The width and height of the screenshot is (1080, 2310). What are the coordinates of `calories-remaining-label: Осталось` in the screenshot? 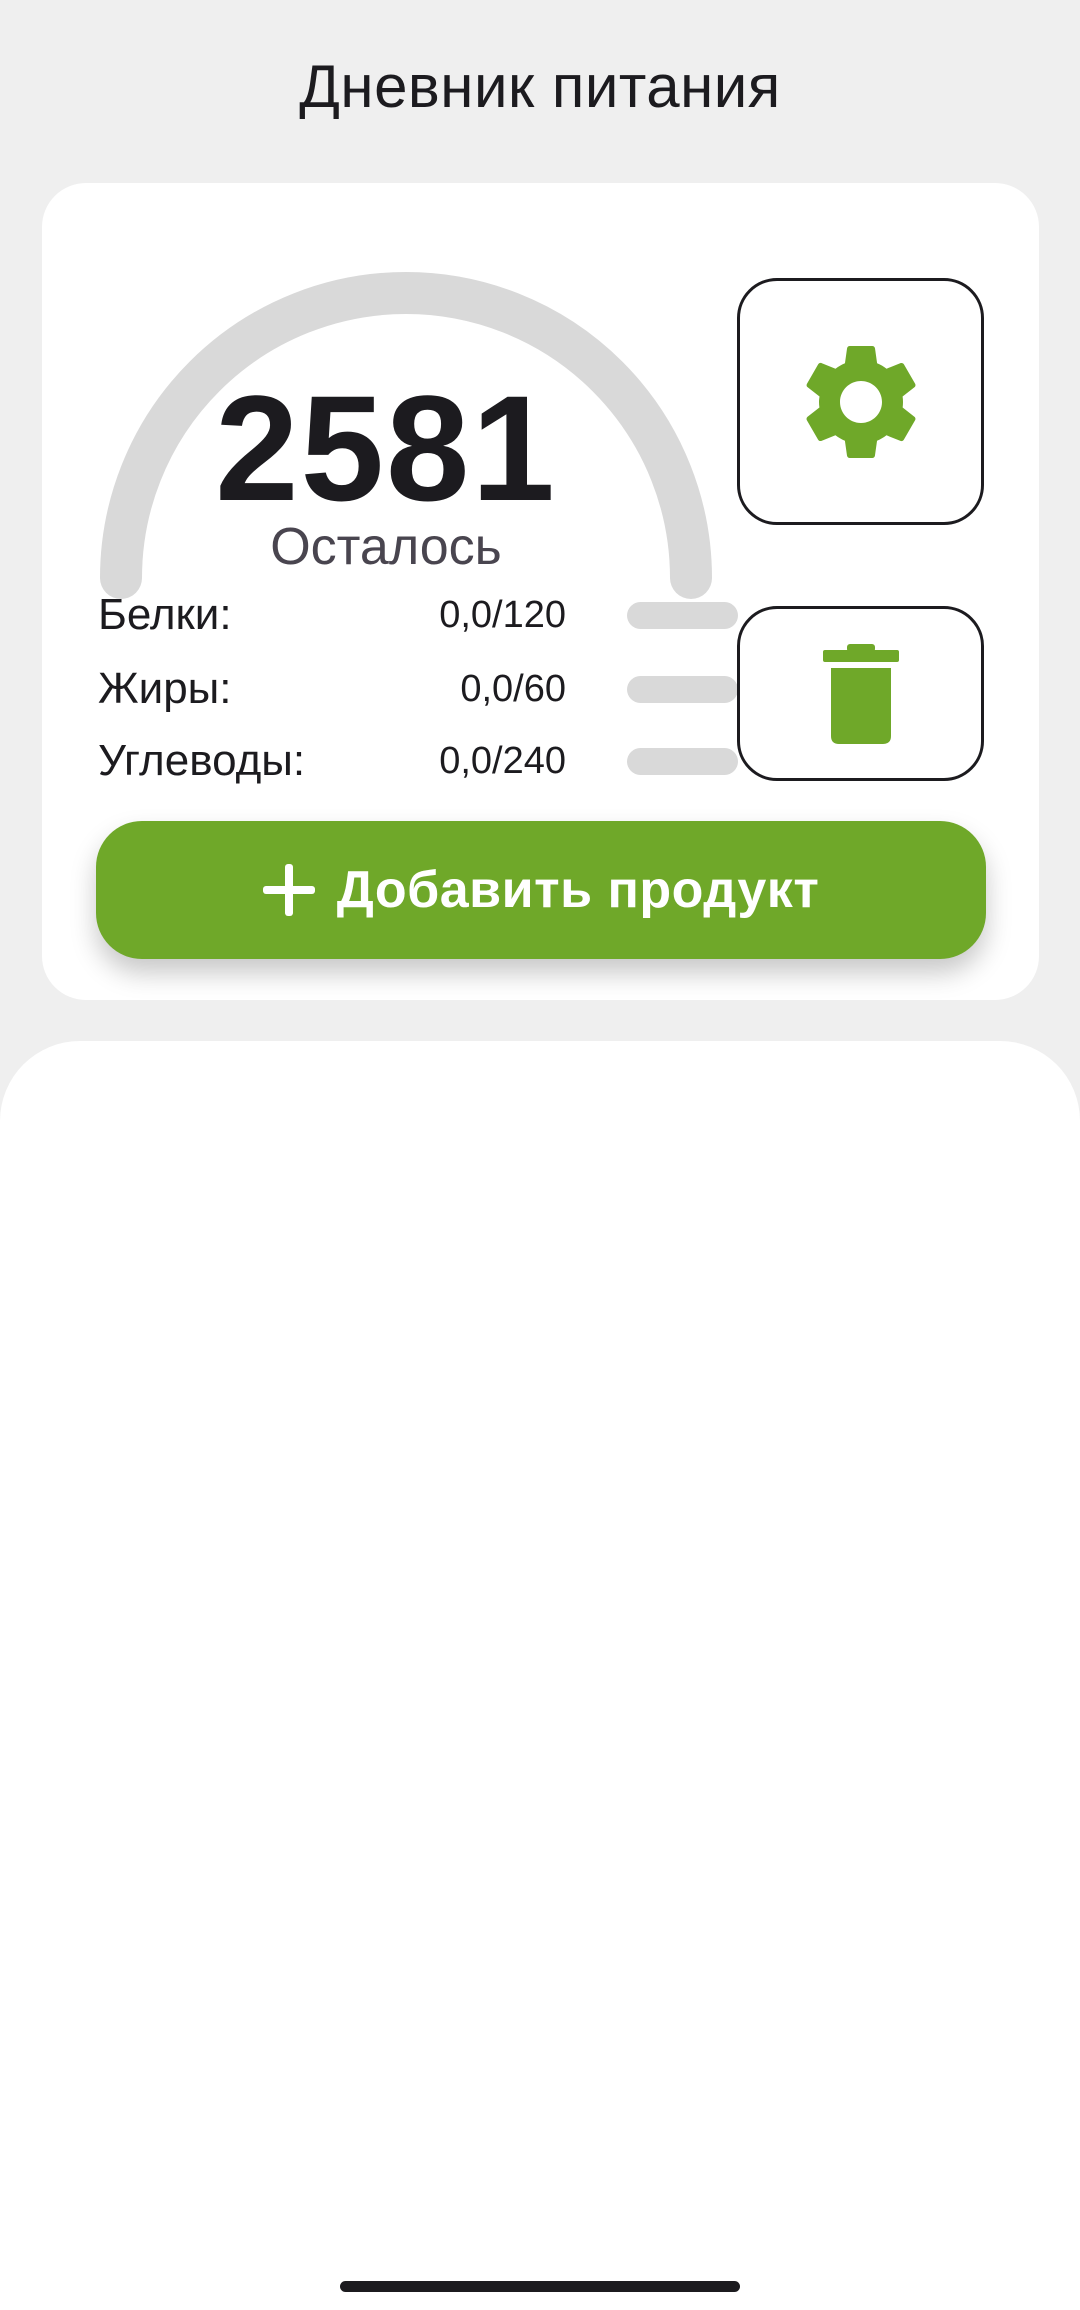 It's located at (386, 547).